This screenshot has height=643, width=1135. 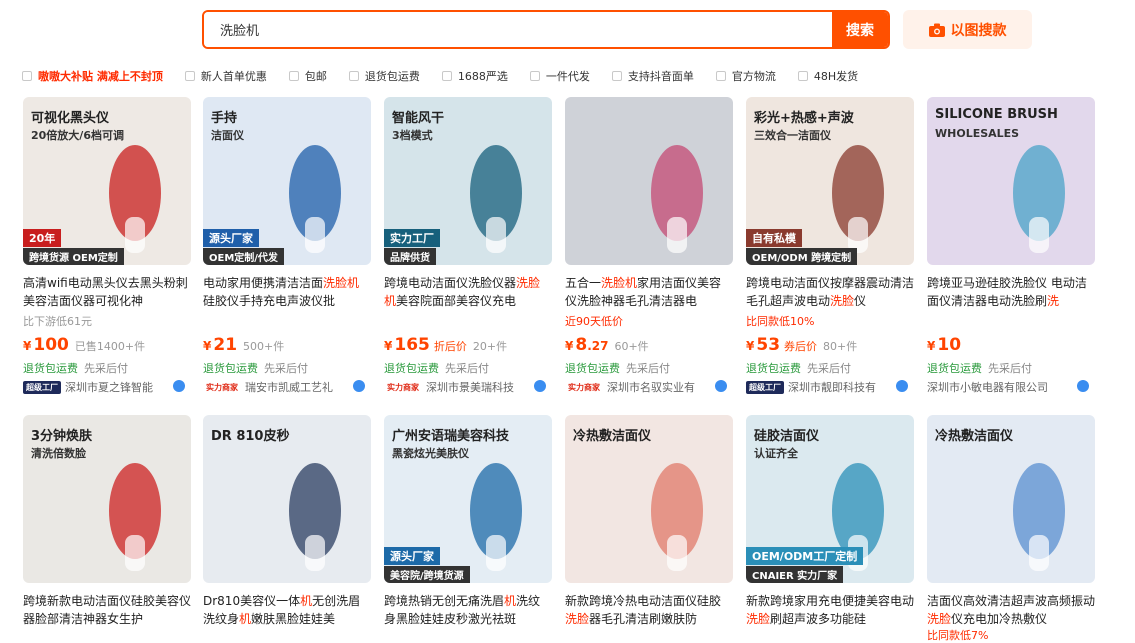 I want to click on currency-symbol: ¥, so click(x=750, y=346).